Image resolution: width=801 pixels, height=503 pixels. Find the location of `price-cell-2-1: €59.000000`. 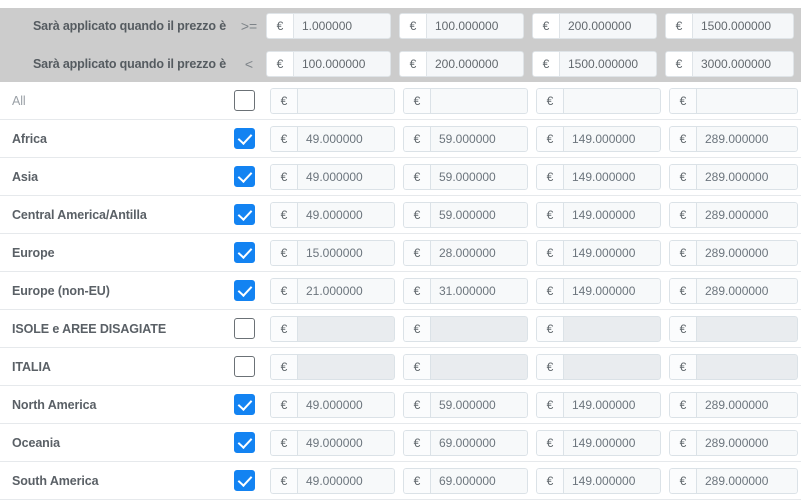

price-cell-2-1: €59.000000 is located at coordinates (469, 176).